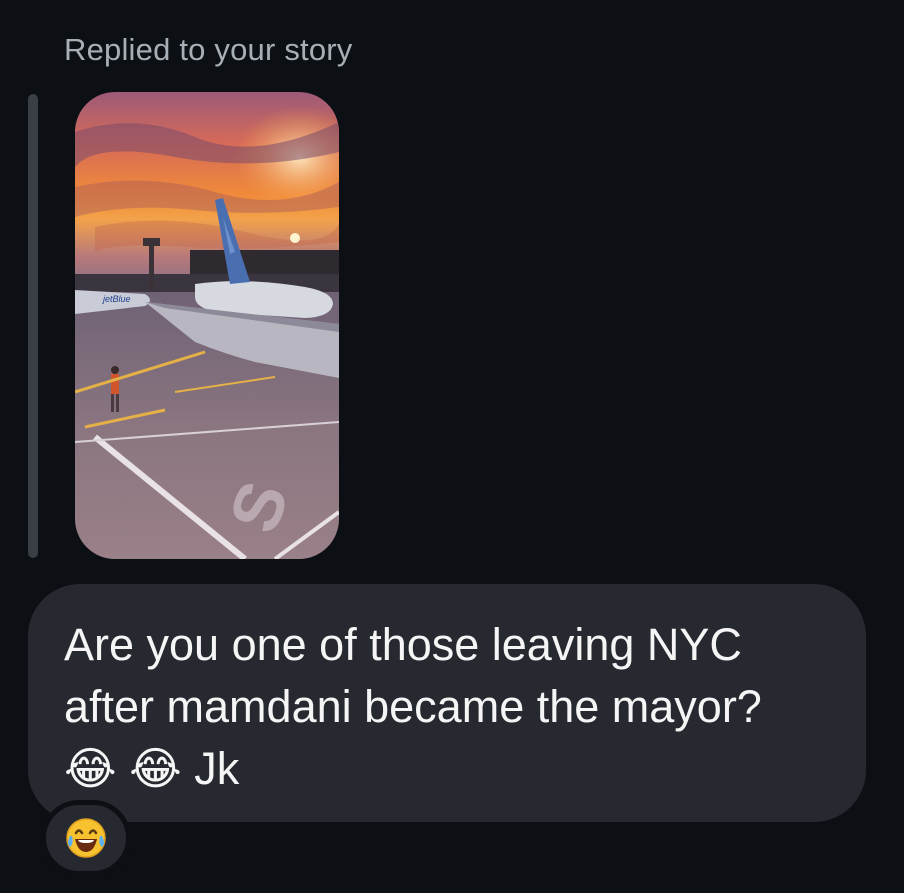 The width and height of the screenshot is (904, 893). Describe the element at coordinates (454, 769) in the screenshot. I see `message-line-3: 😂 😂 Jk` at that location.